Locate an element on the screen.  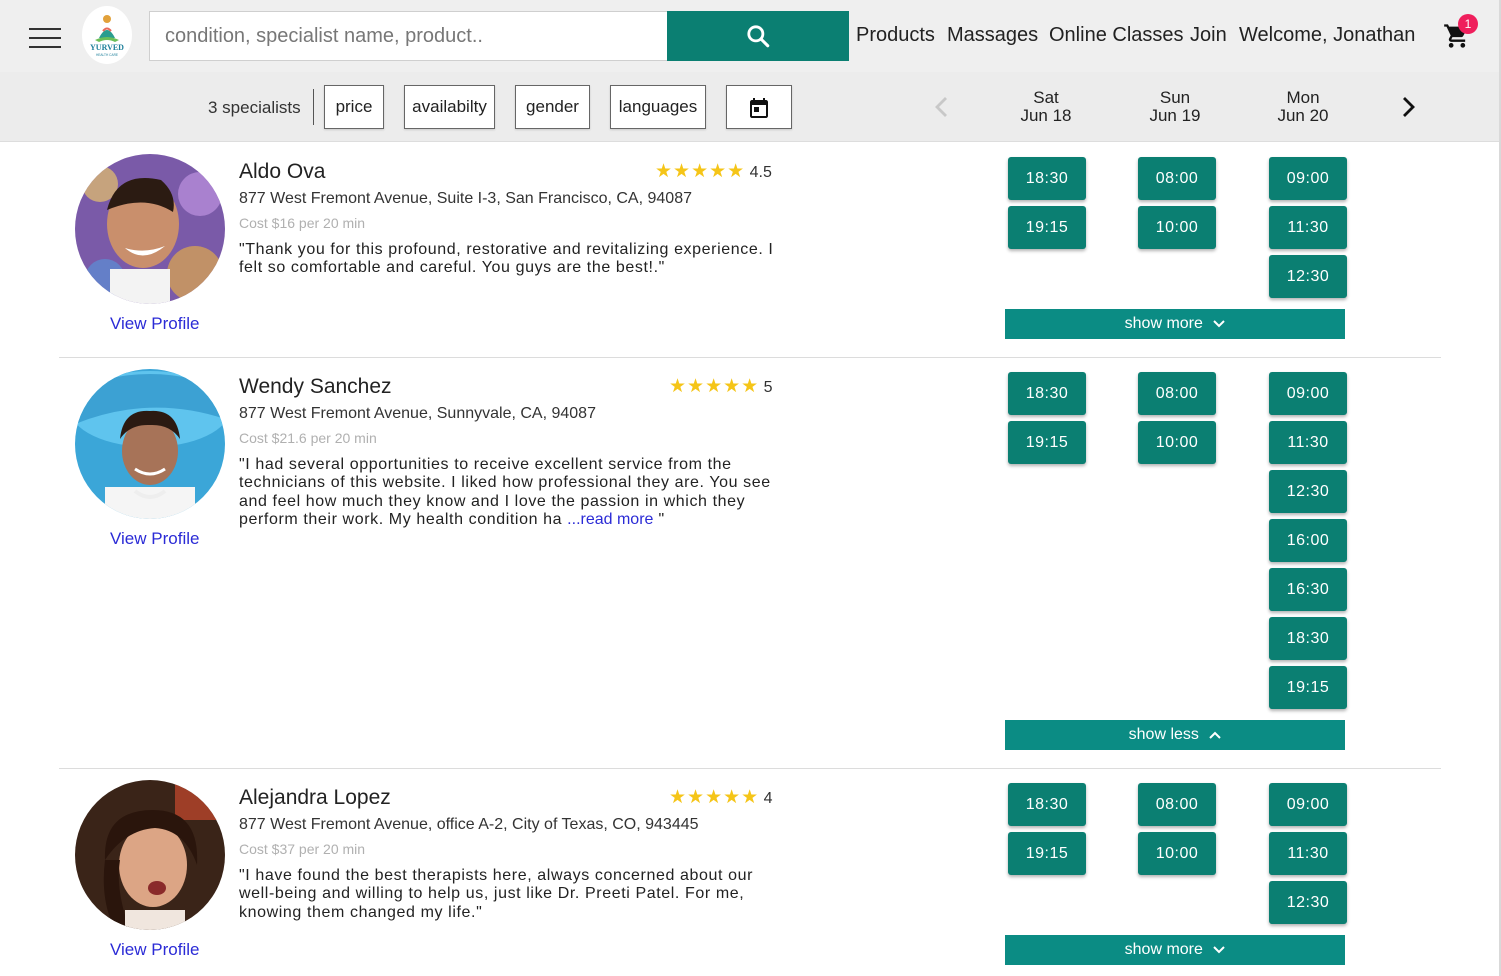
nav-products: Products is located at coordinates (895, 35).